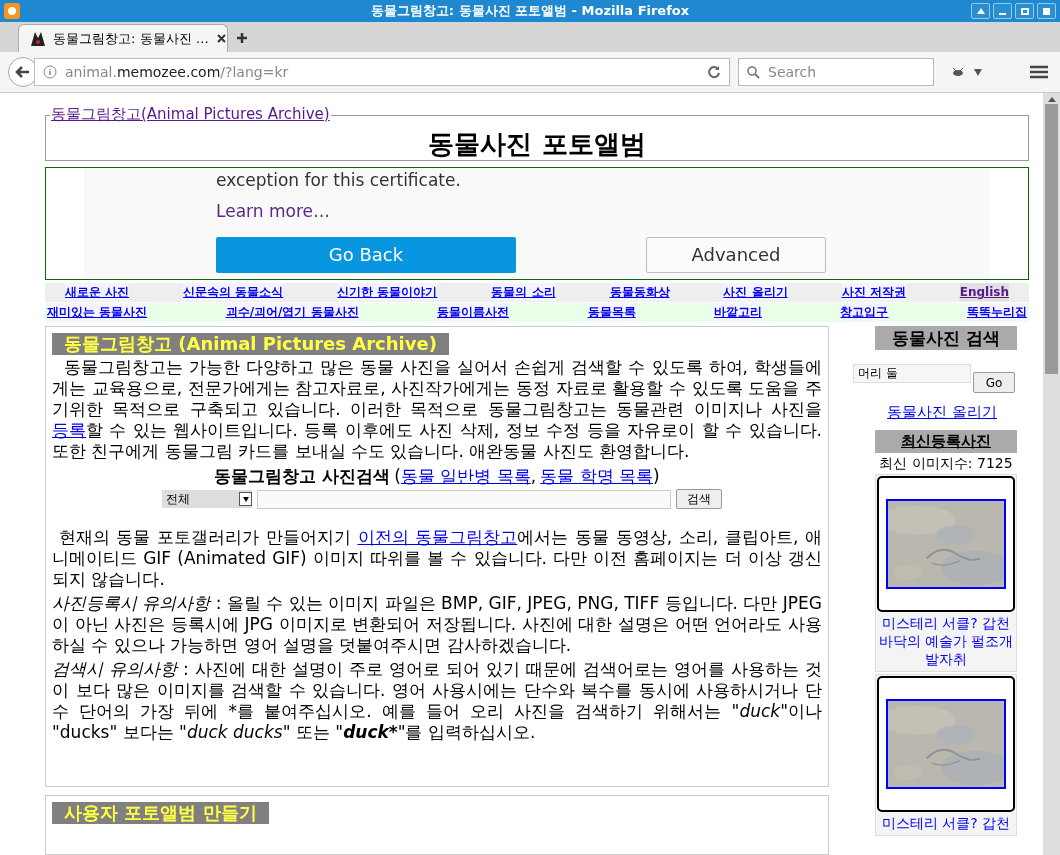 This screenshot has height=855, width=1060. What do you see at coordinates (753, 72) in the screenshot?
I see `search-icon` at bounding box center [753, 72].